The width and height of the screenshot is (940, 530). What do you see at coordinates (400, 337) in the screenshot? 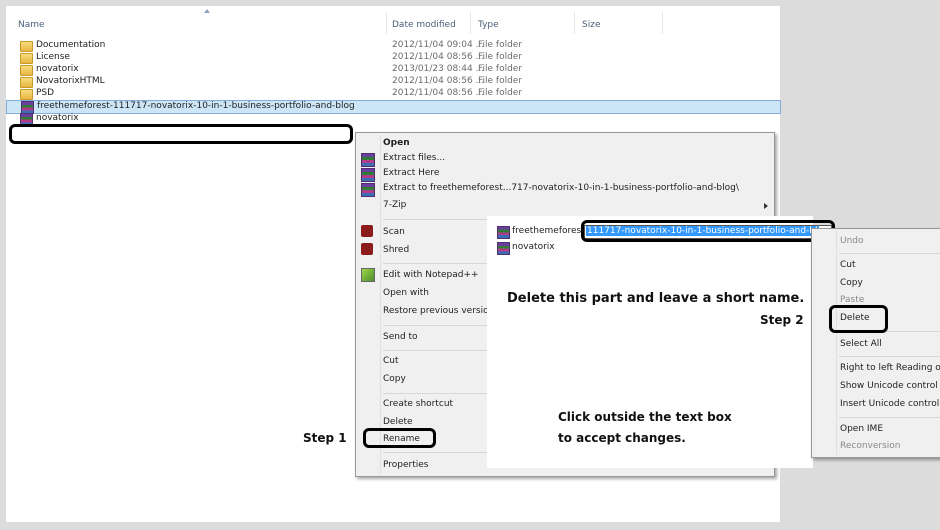
I see `menu-item-send-to: Send to` at bounding box center [400, 337].